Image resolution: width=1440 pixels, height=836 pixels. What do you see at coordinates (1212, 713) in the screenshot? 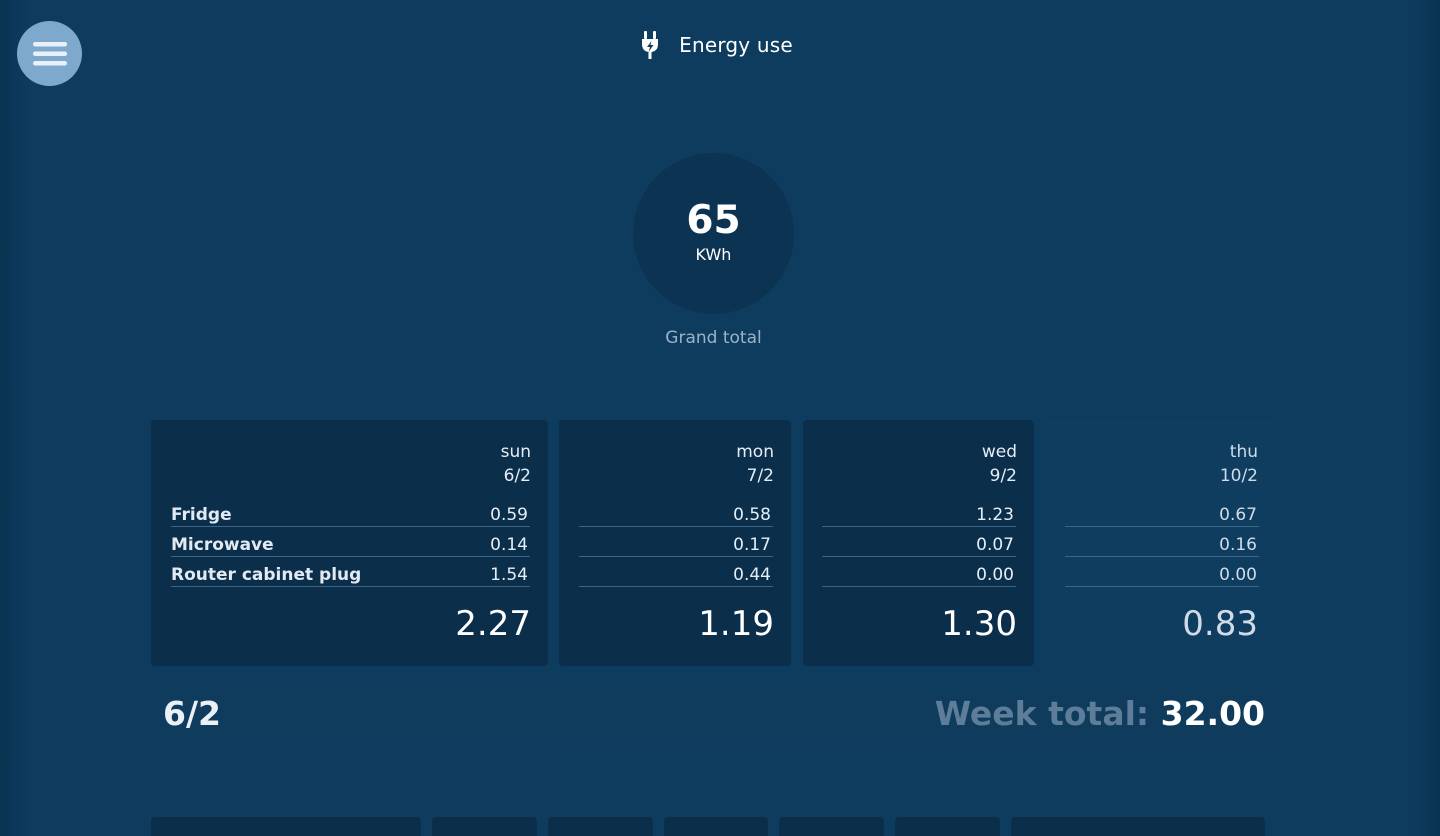
I see `week-total-value: 32.00` at bounding box center [1212, 713].